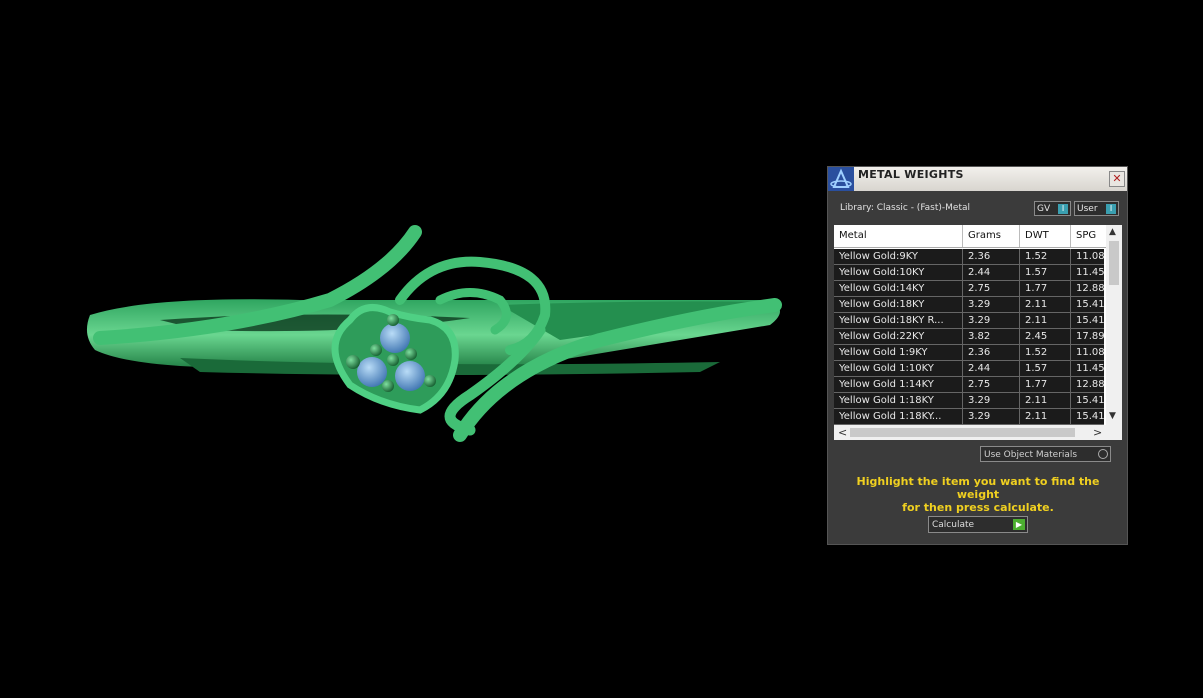 This screenshot has width=1203, height=698. I want to click on use-object-materials-option: Use Object Materials, so click(1045, 454).